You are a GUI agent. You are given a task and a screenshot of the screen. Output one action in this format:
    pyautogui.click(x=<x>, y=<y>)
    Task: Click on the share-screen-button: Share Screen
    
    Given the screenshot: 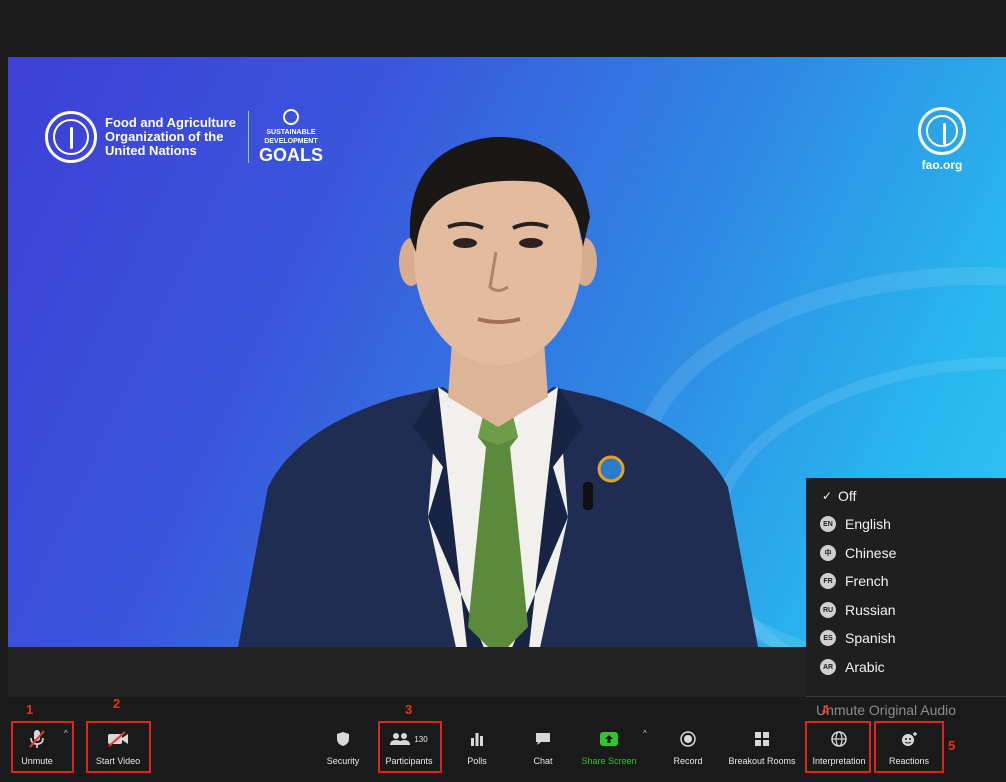 What is the action you would take?
    pyautogui.click(x=609, y=753)
    